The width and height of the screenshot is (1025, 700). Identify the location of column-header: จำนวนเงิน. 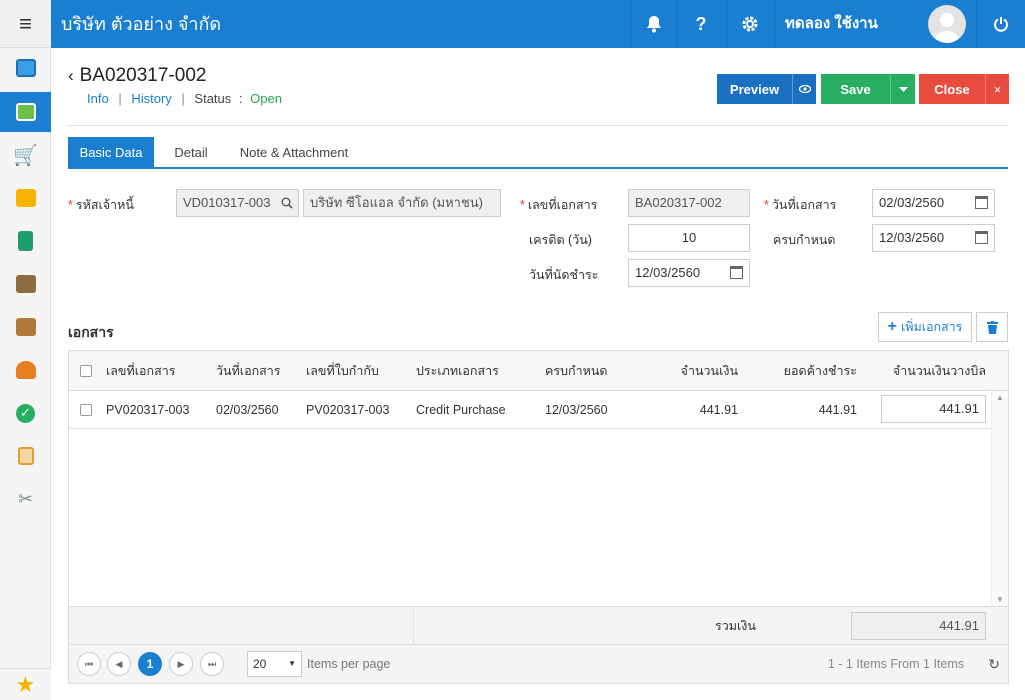
(709, 371).